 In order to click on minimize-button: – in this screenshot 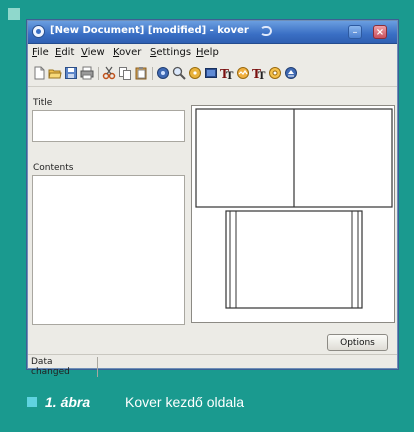, I will do `click(355, 32)`.